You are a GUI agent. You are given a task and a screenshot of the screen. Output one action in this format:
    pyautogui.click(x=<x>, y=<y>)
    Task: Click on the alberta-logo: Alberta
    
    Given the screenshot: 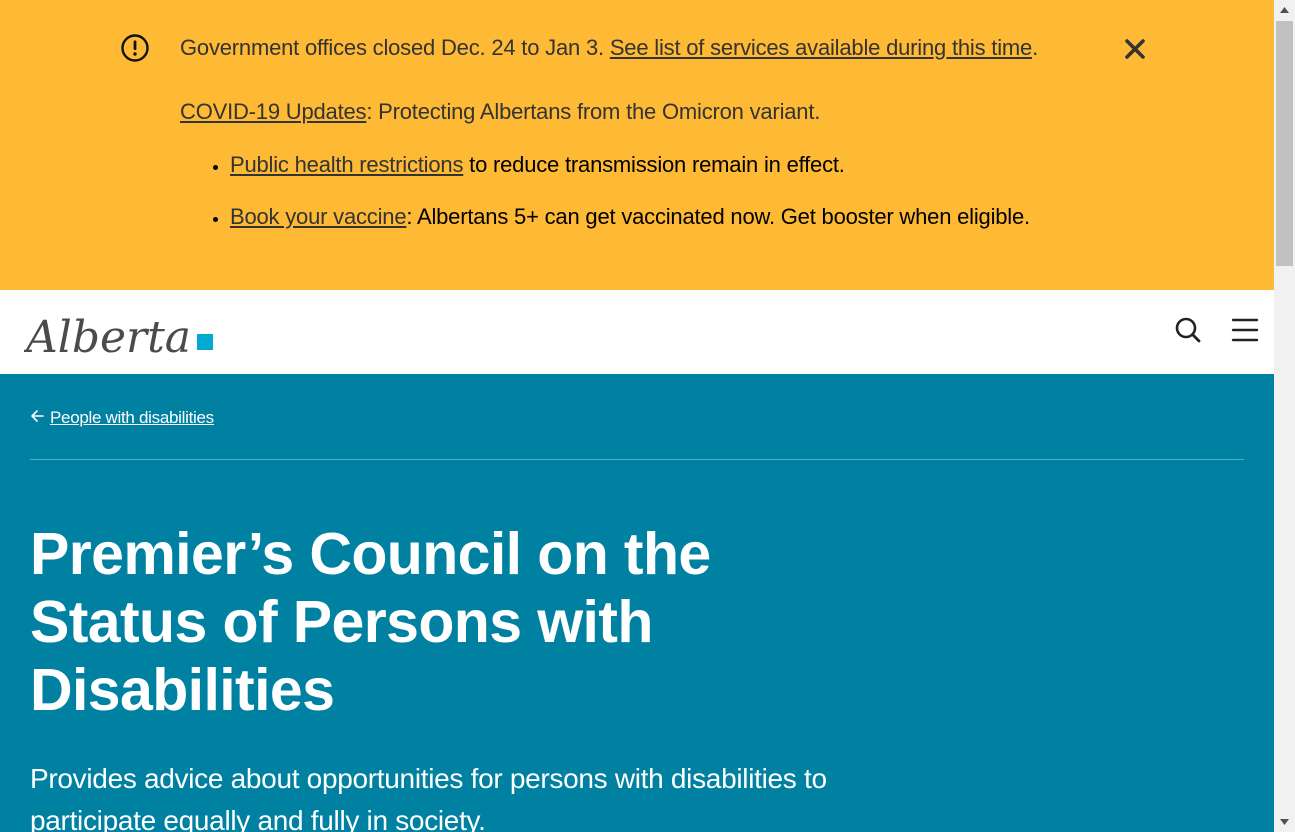 What is the action you would take?
    pyautogui.click(x=119, y=333)
    